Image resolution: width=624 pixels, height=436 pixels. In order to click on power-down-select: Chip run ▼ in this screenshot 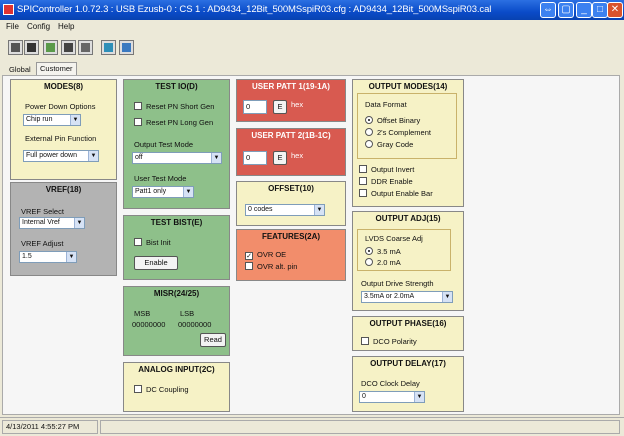, I will do `click(52, 120)`.